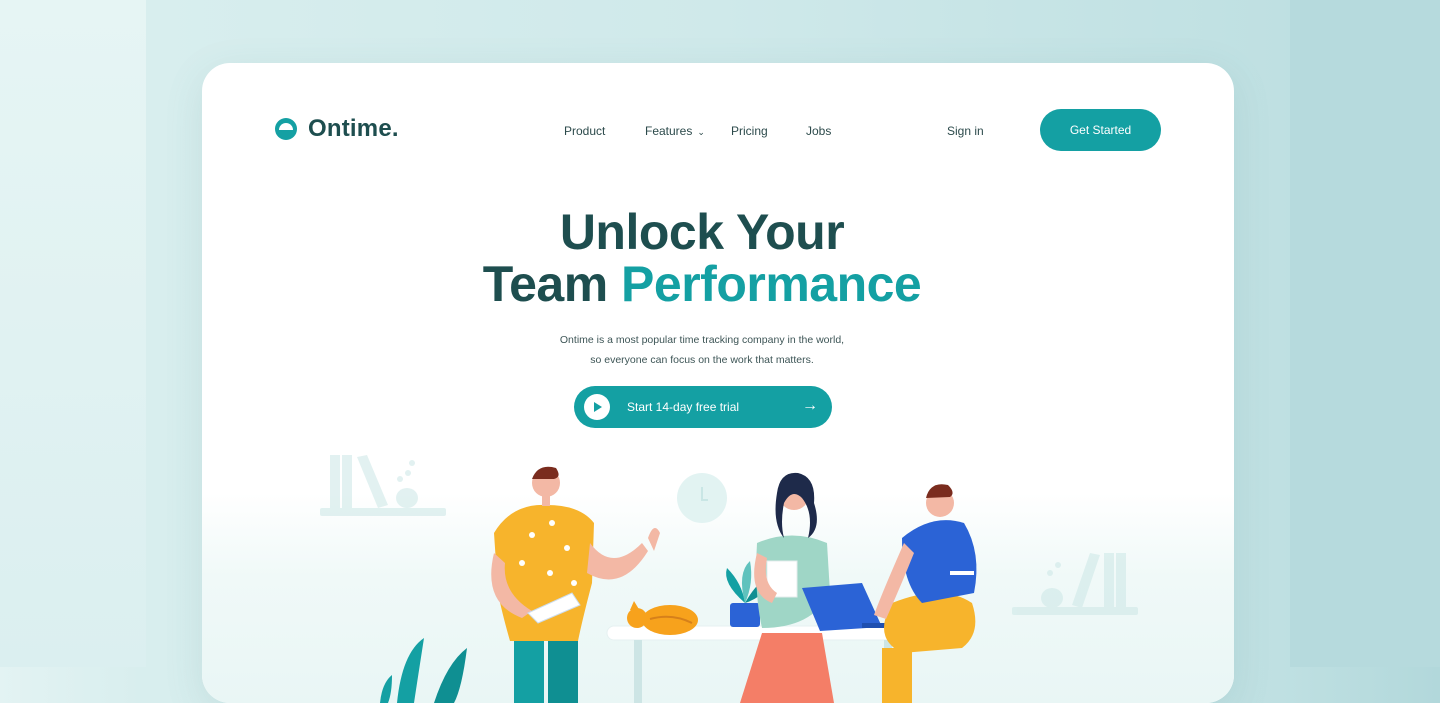  Describe the element at coordinates (965, 131) in the screenshot. I see `sign-in-link: Sign in` at that location.